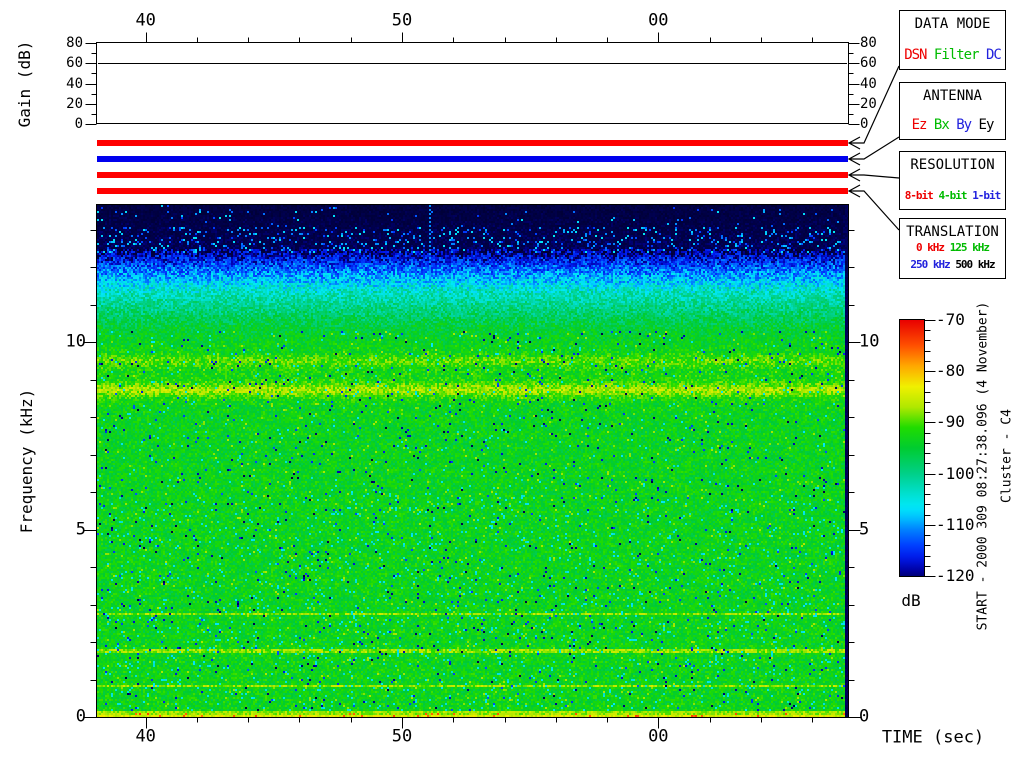 This screenshot has width=1024, height=768. I want to click on panel-option: Filter, so click(956, 55).